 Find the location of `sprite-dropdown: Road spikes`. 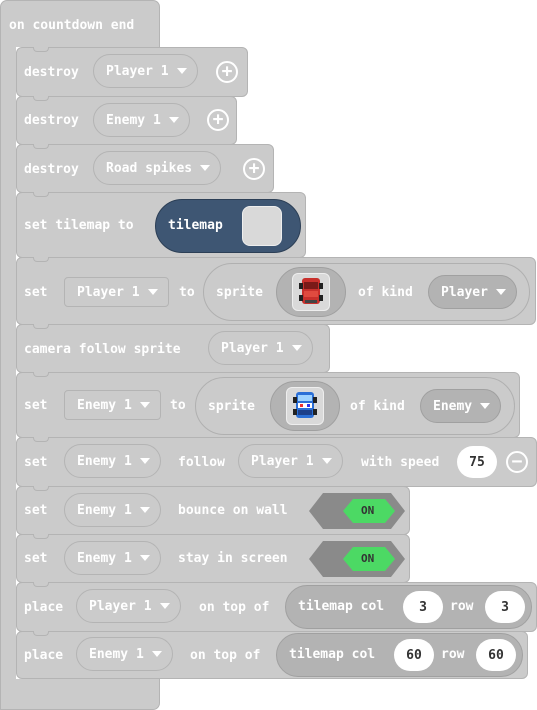

sprite-dropdown: Road spikes is located at coordinates (157, 168).